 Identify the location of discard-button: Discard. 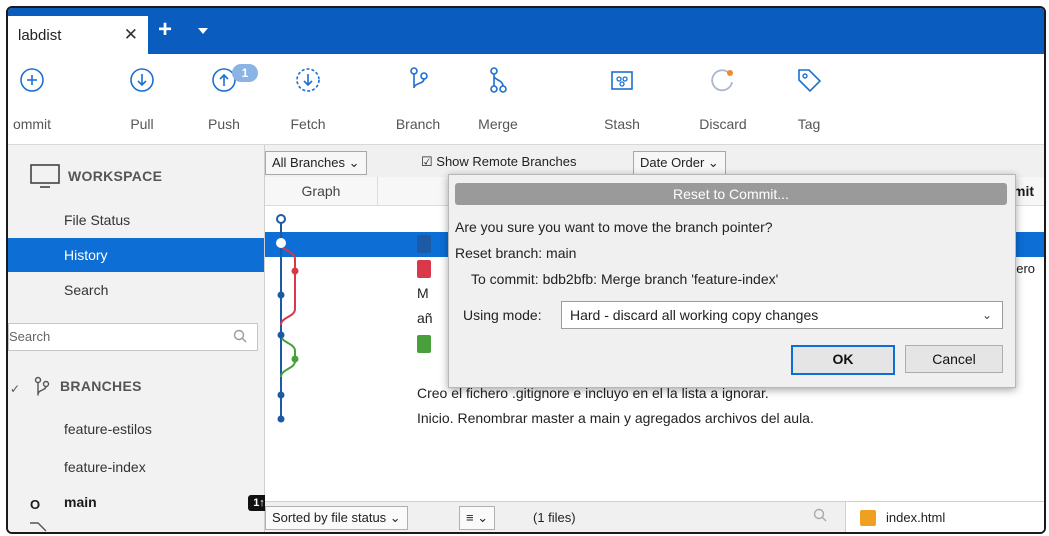
(723, 99).